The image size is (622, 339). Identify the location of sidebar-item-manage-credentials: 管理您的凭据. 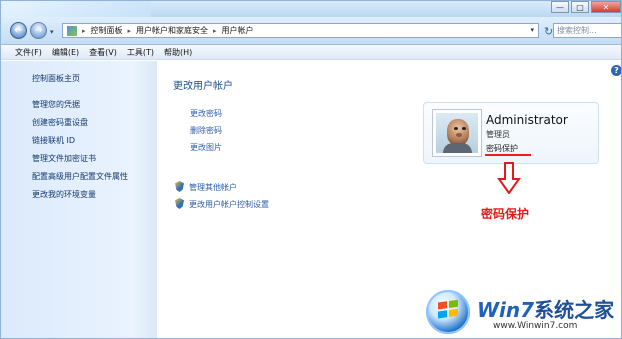
(56, 104).